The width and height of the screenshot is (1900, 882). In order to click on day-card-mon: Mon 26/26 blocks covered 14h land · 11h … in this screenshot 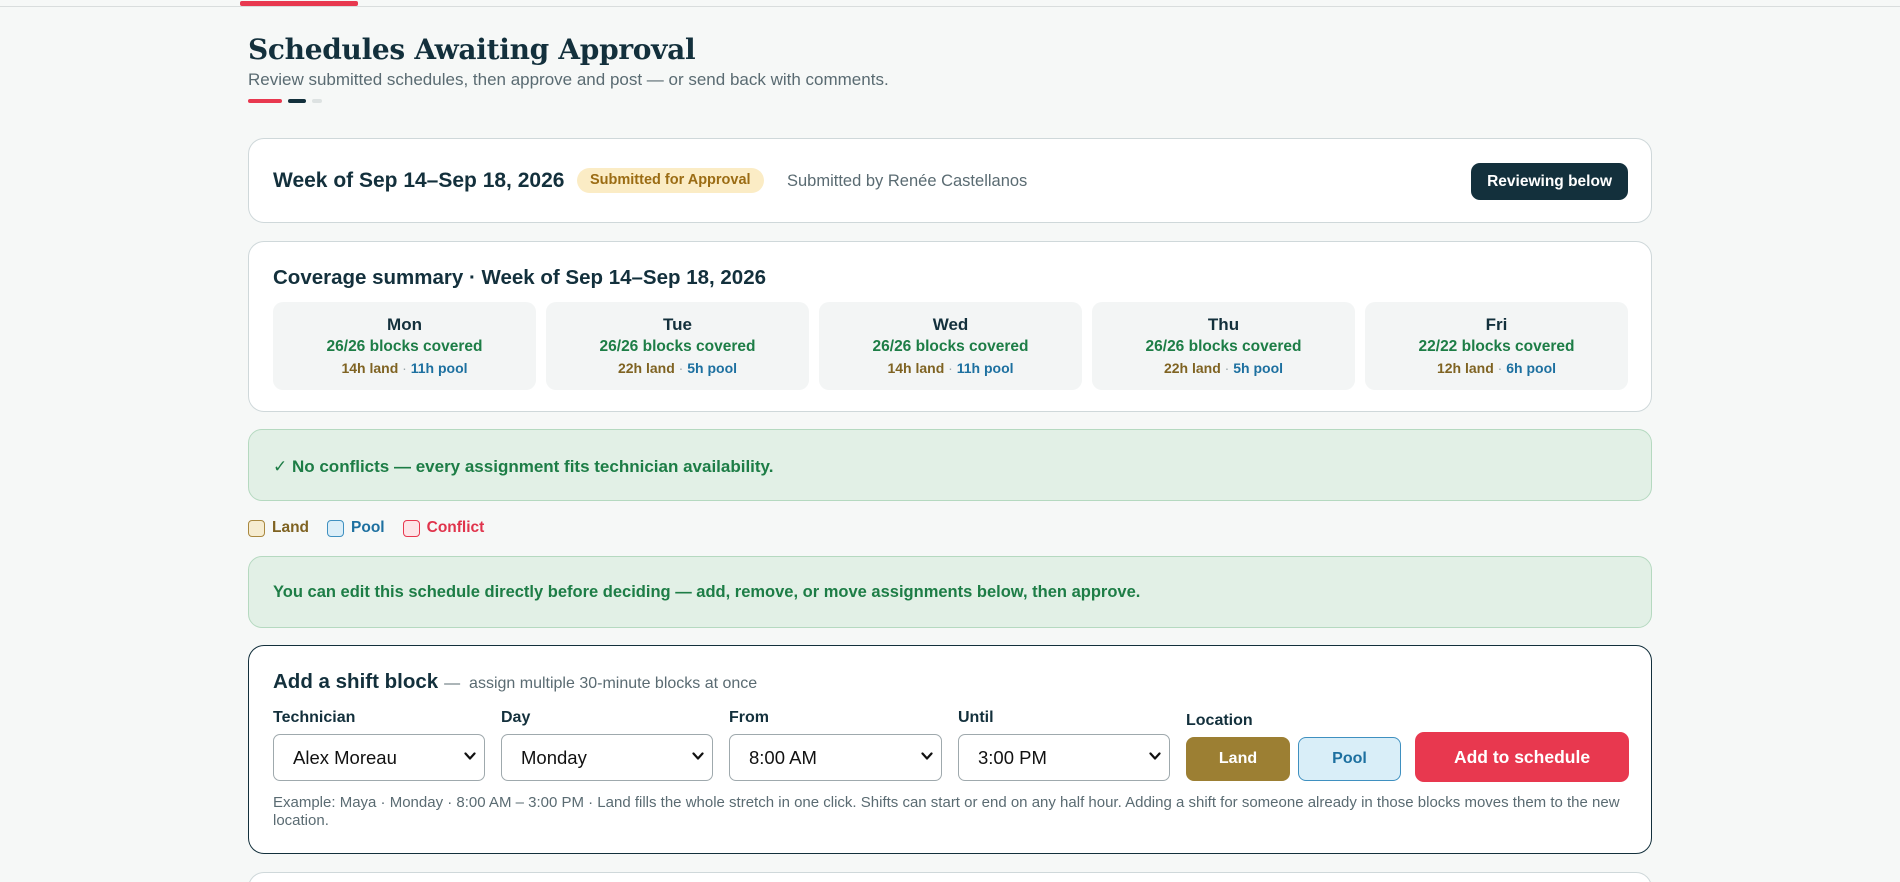, I will do `click(404, 346)`.